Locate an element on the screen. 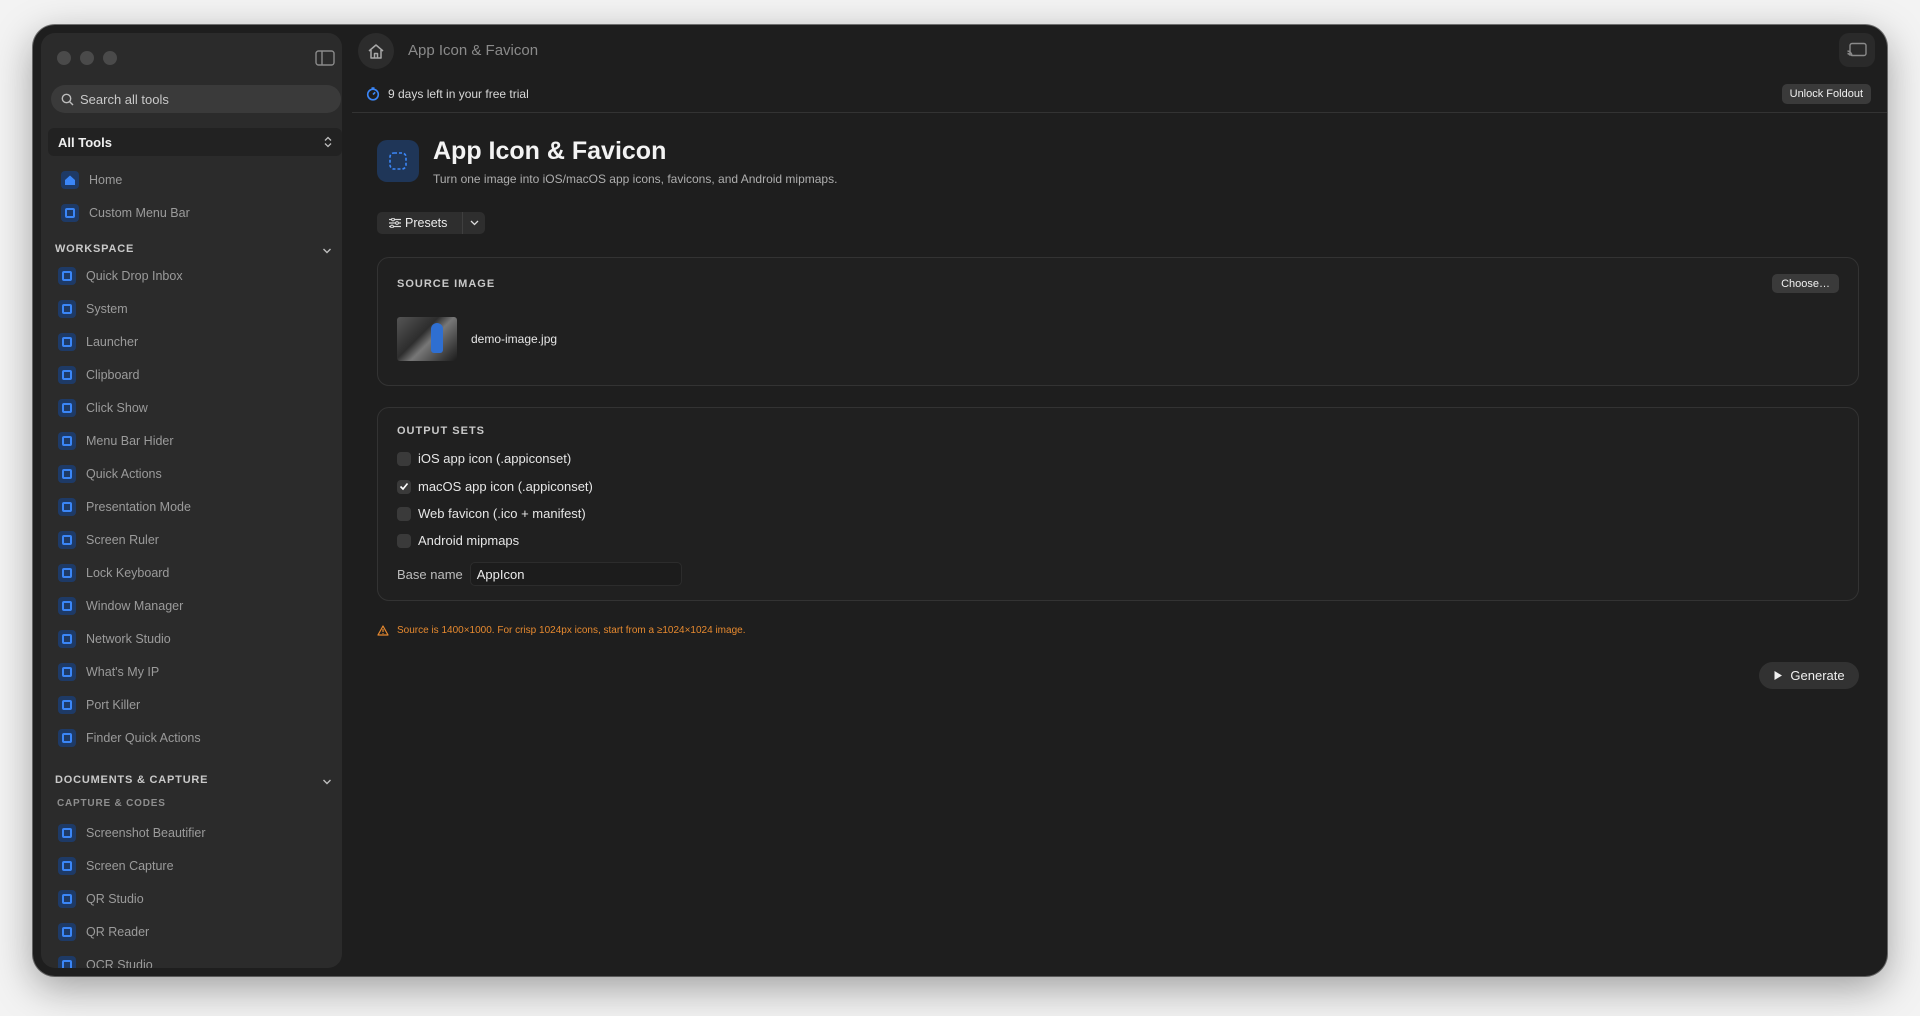 Image resolution: width=1920 pixels, height=1016 pixels. sidebar-item-label: Home is located at coordinates (106, 179).